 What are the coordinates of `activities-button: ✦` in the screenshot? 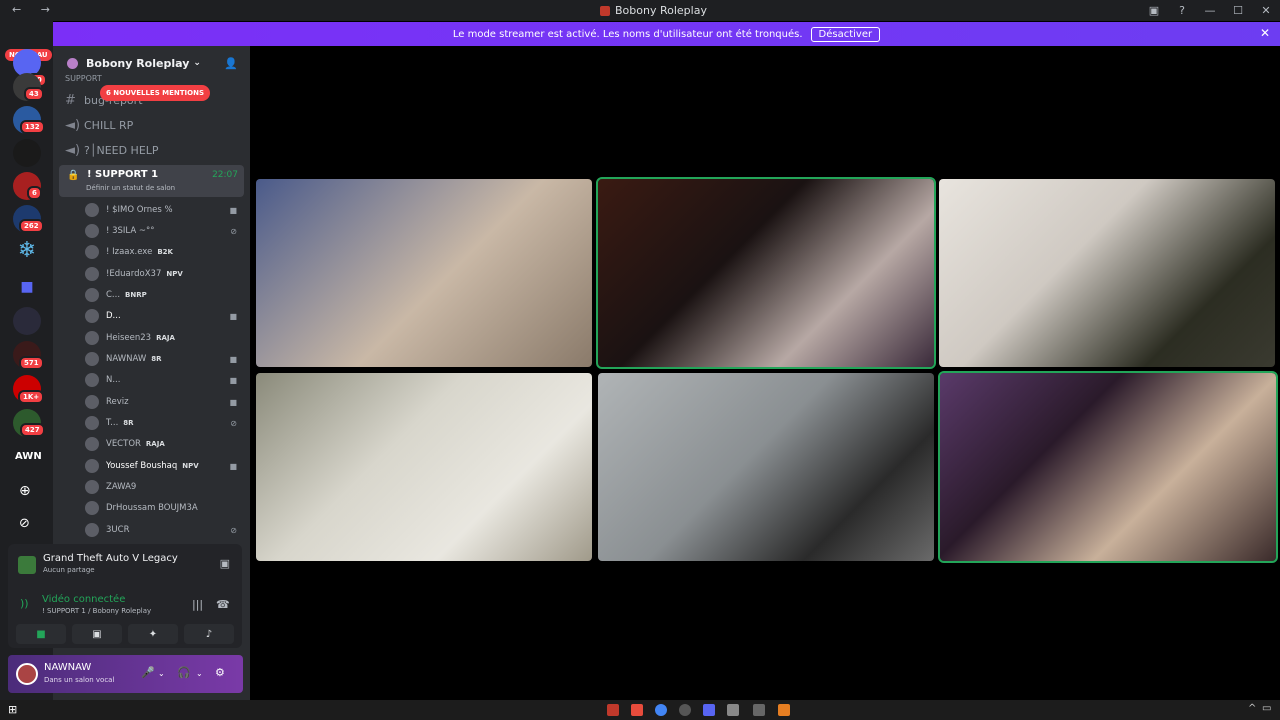 It's located at (153, 634).